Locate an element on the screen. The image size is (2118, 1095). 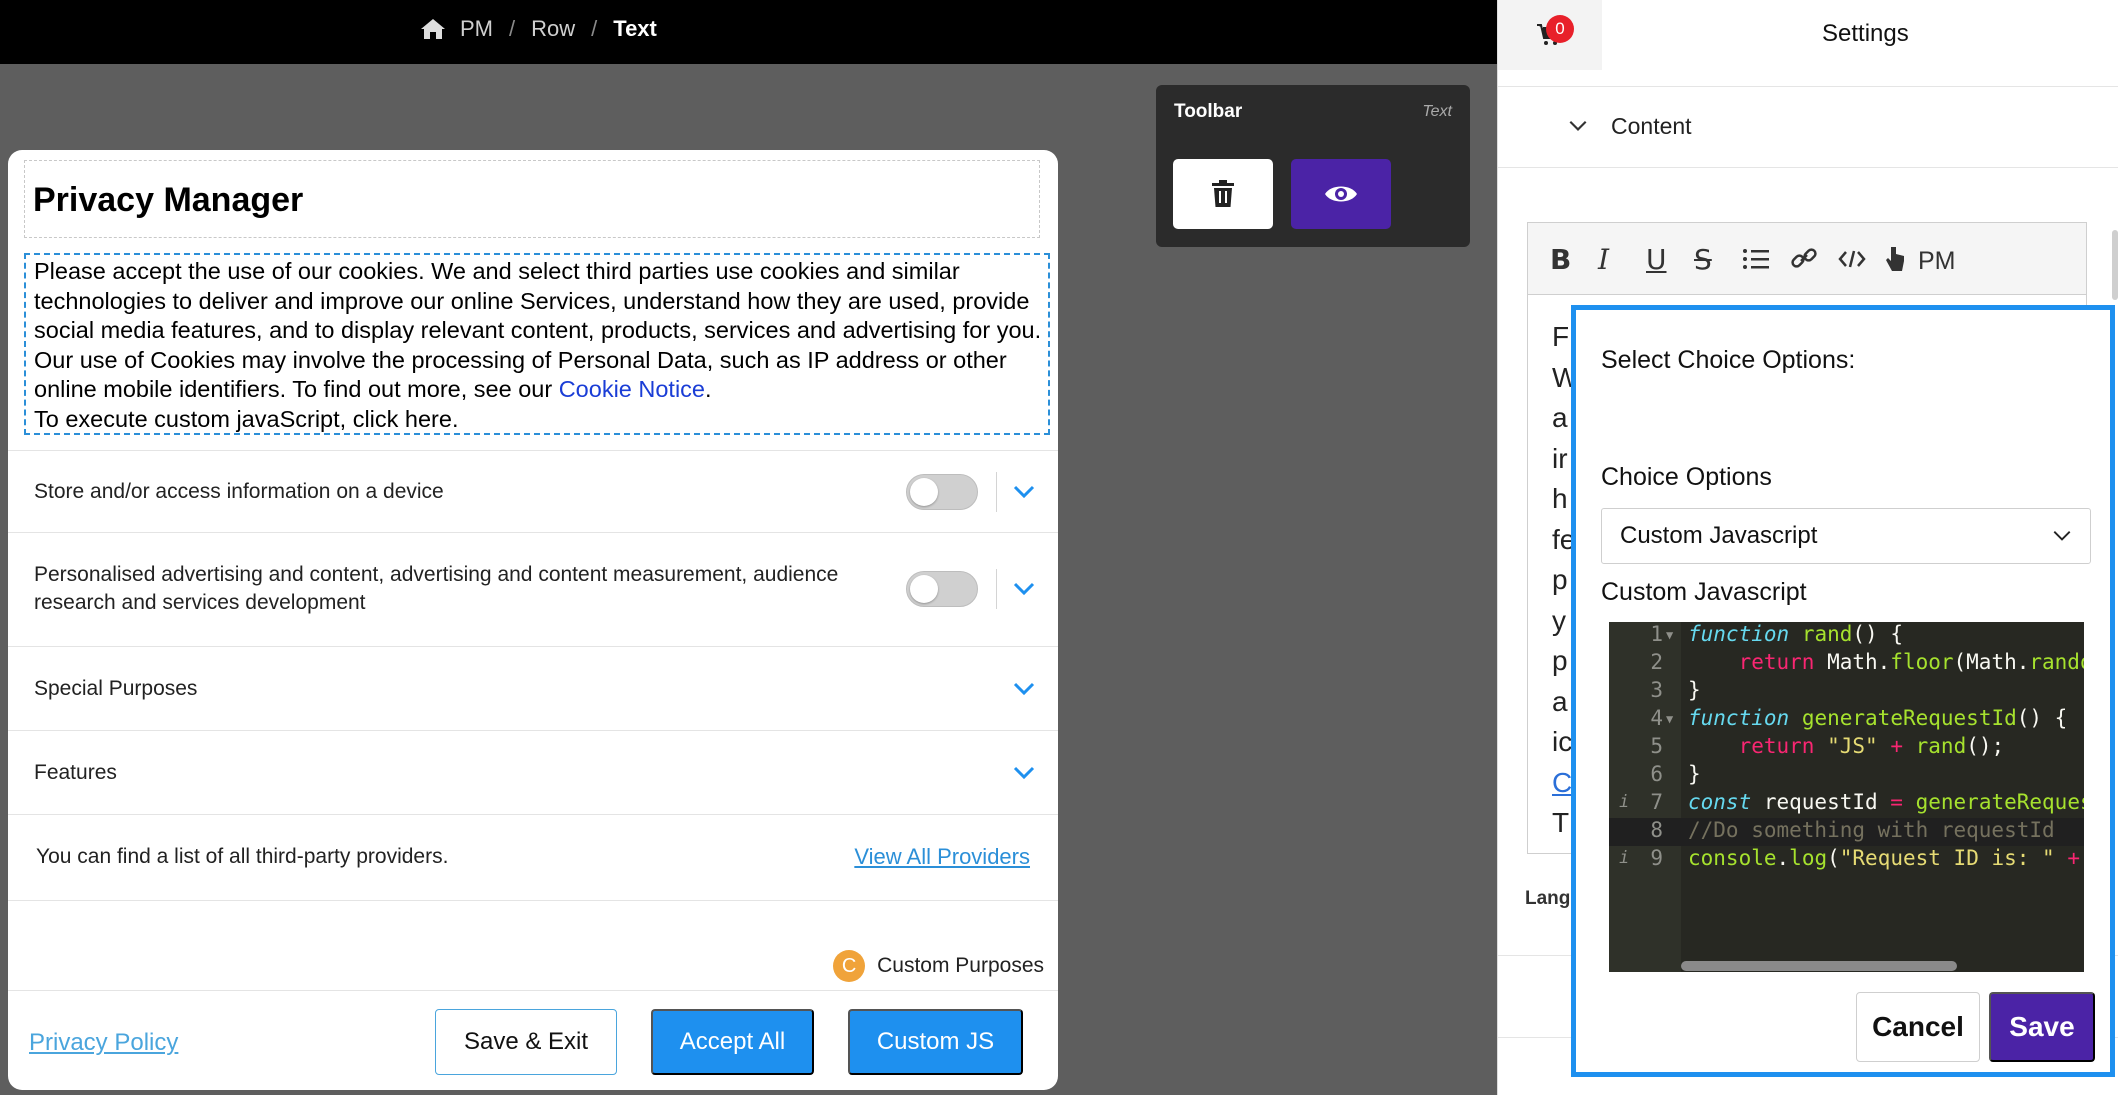
cart-count-badge: 0 is located at coordinates (1560, 29).